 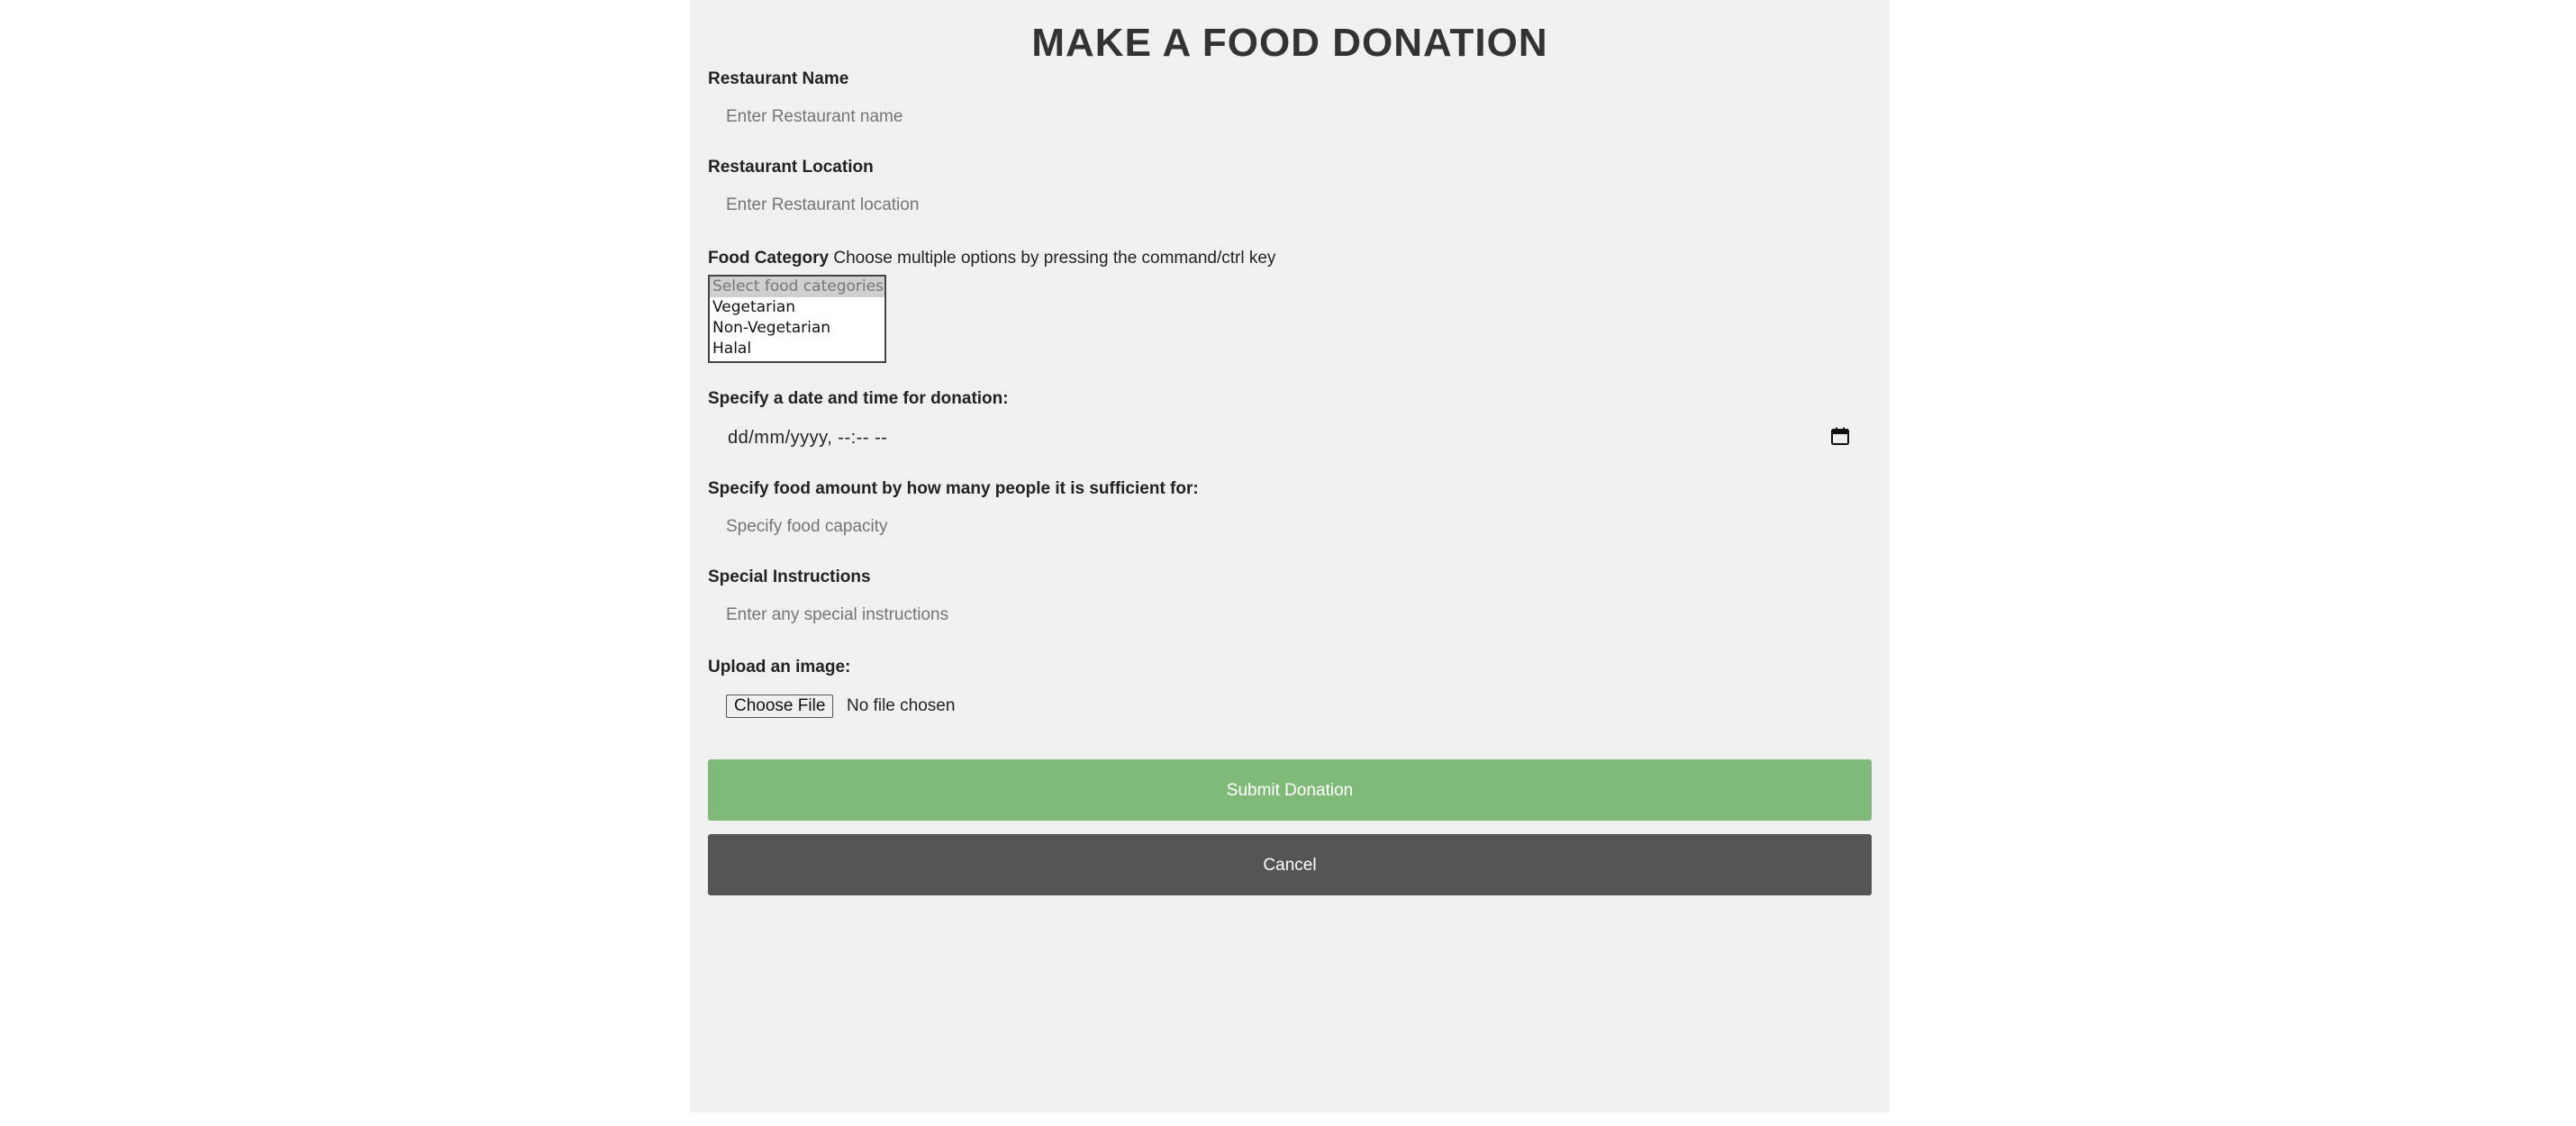 I want to click on restaurant-location-field: Restaurant Location, so click(x=1290, y=194).